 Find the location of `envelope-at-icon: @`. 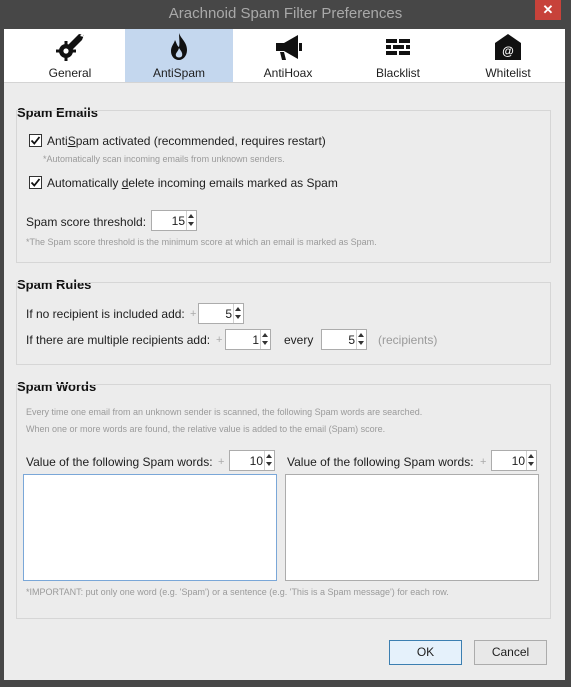

envelope-at-icon: @ is located at coordinates (508, 47).